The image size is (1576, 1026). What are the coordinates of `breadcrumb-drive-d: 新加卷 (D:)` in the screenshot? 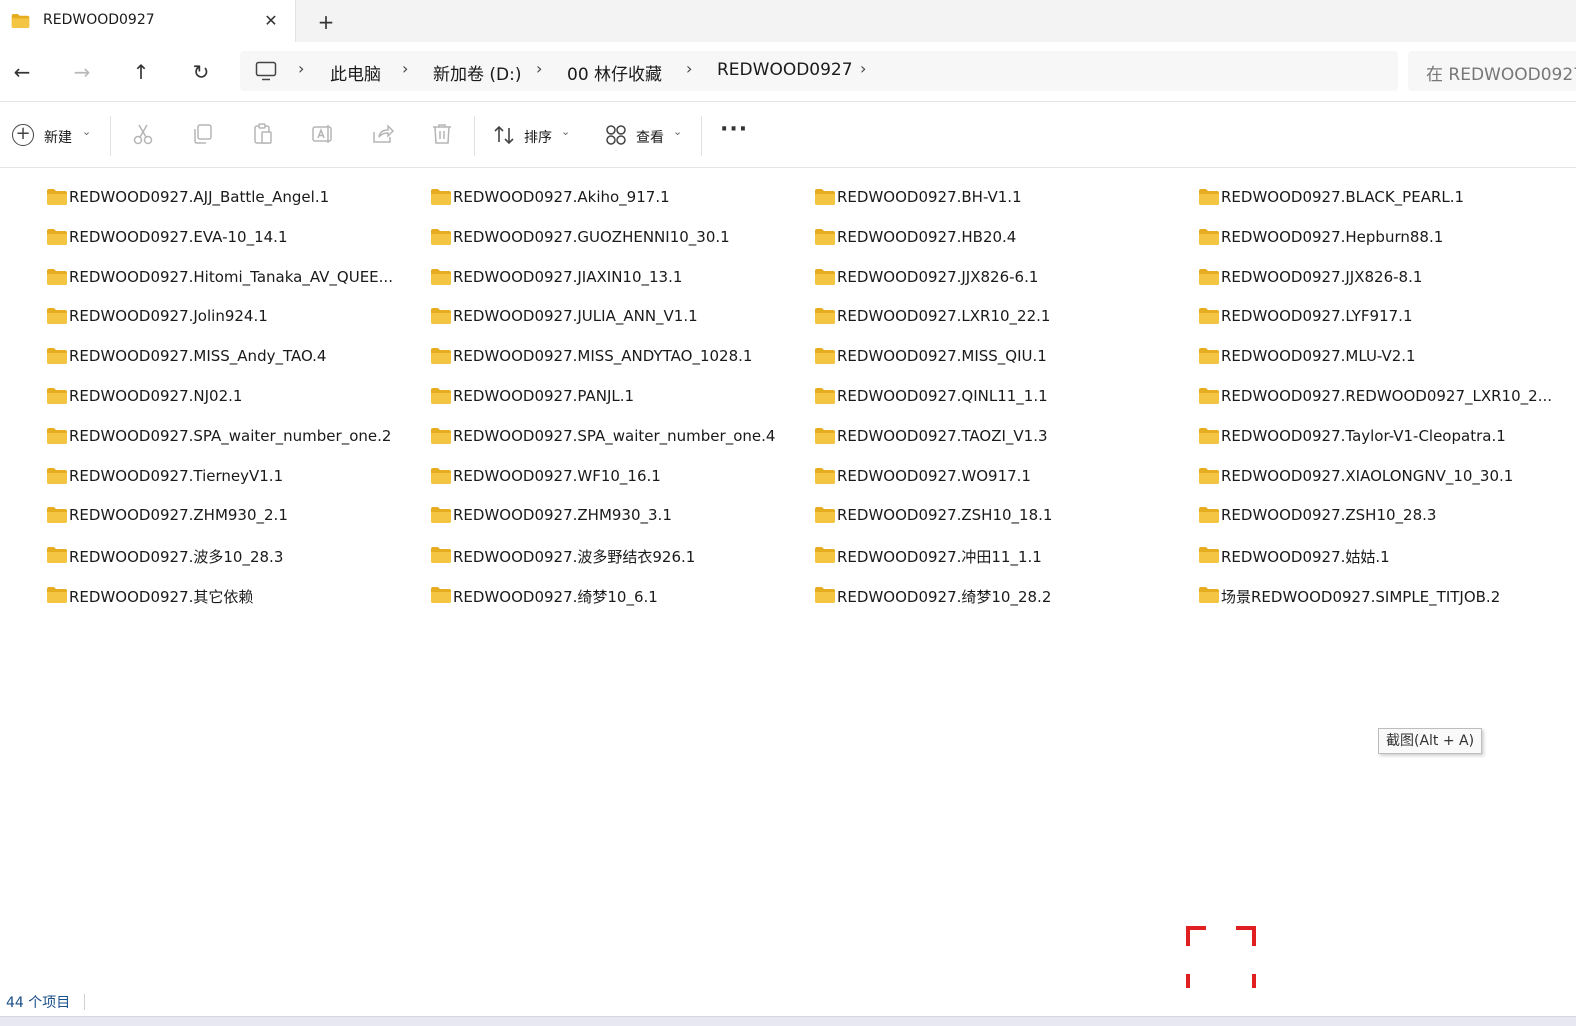 It's located at (477, 72).